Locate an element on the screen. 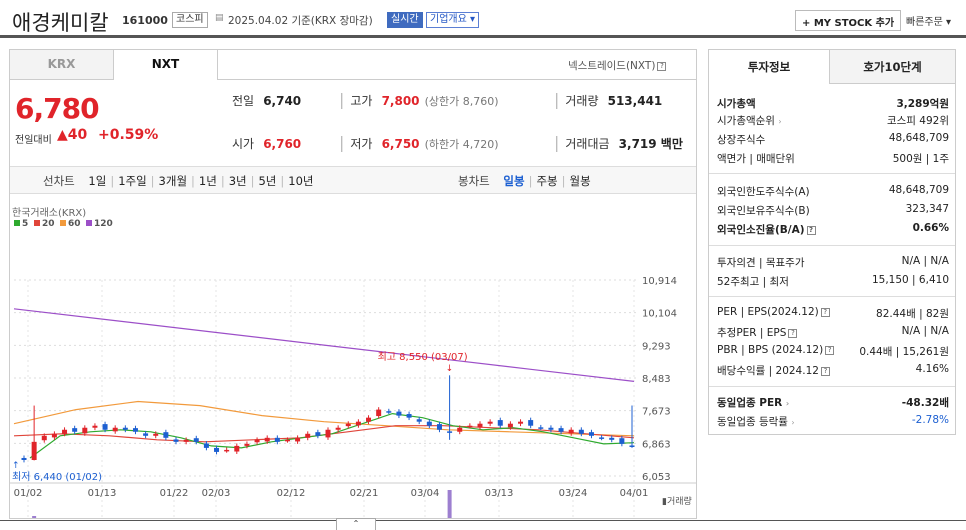  tab-krx: KRX is located at coordinates (62, 65).